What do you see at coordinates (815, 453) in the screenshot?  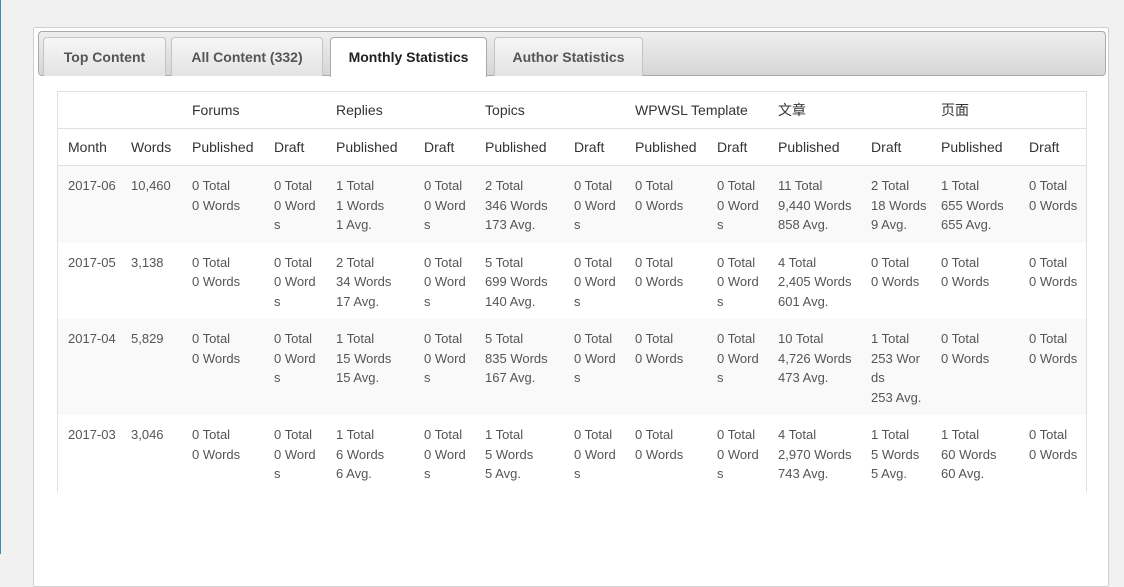 I see `stat-cell: 4 Total 2,970 Words 743 Avg.` at bounding box center [815, 453].